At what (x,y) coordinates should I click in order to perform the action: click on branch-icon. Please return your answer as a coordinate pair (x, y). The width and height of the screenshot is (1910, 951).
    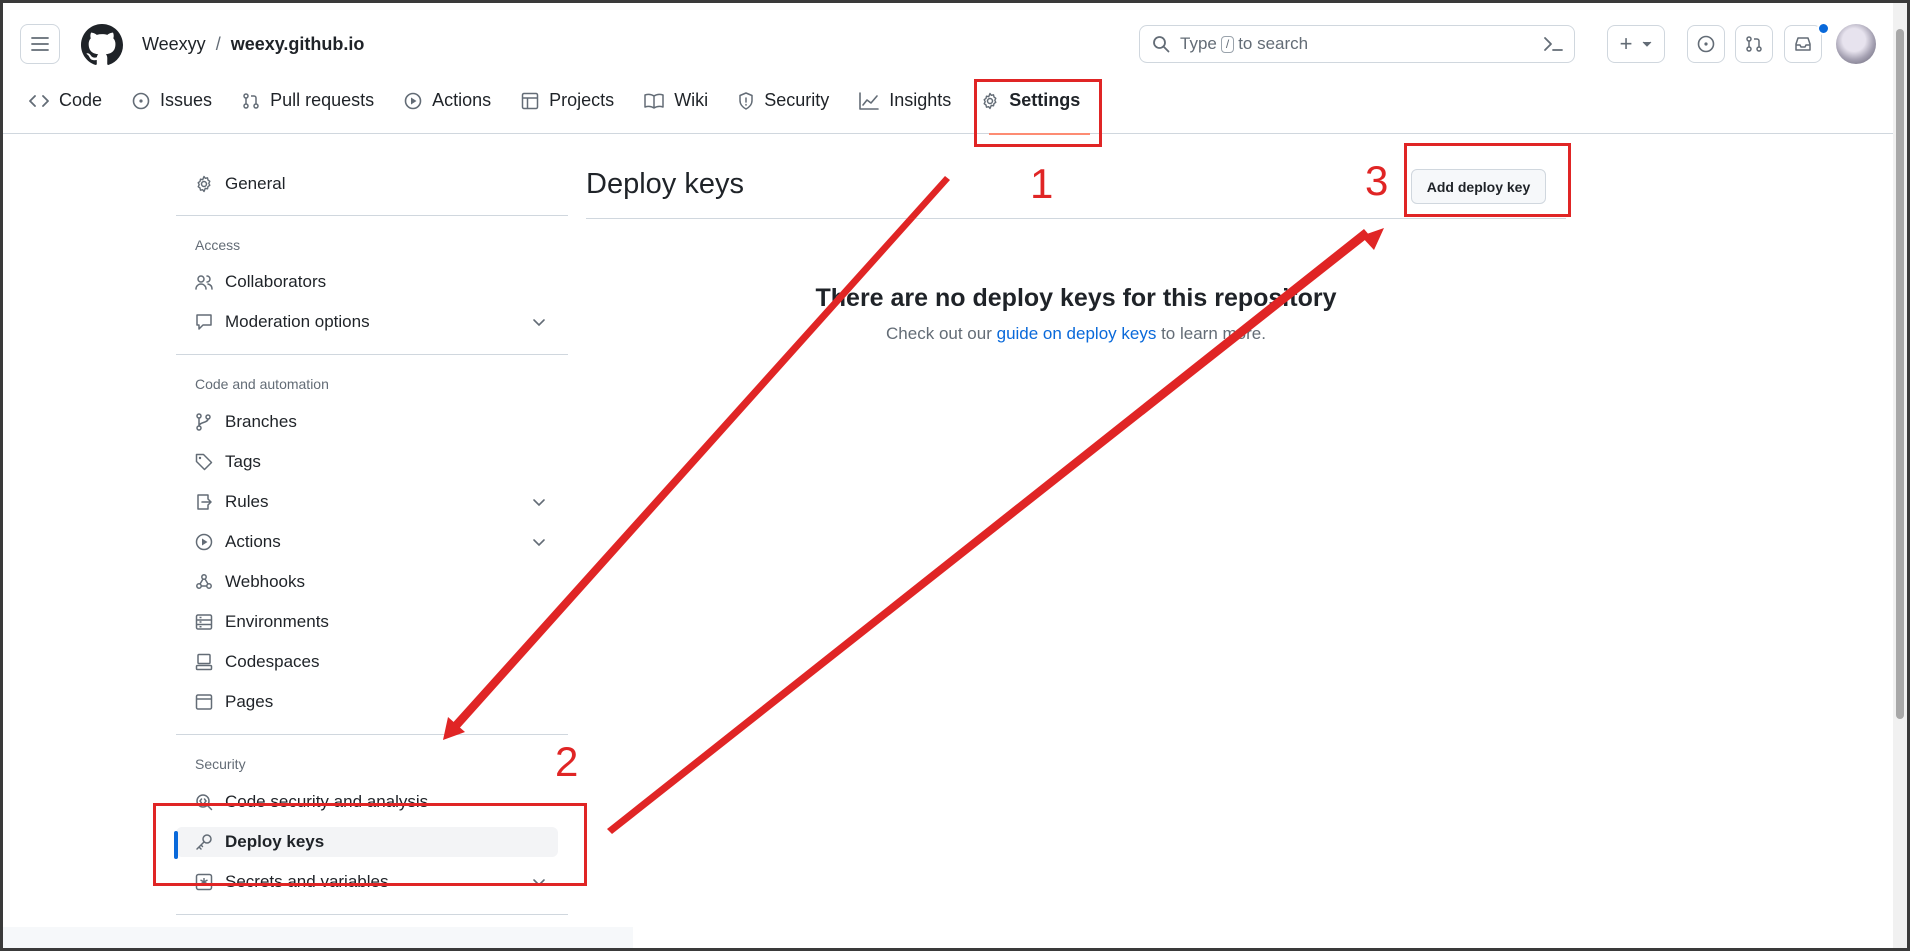
    Looking at the image, I should click on (203, 422).